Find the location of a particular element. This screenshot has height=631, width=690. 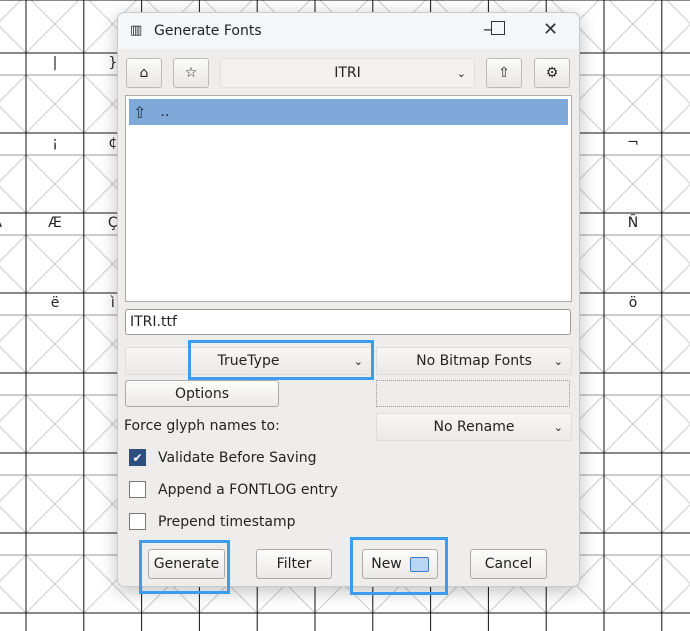

directory-value: ITRI is located at coordinates (347, 73).